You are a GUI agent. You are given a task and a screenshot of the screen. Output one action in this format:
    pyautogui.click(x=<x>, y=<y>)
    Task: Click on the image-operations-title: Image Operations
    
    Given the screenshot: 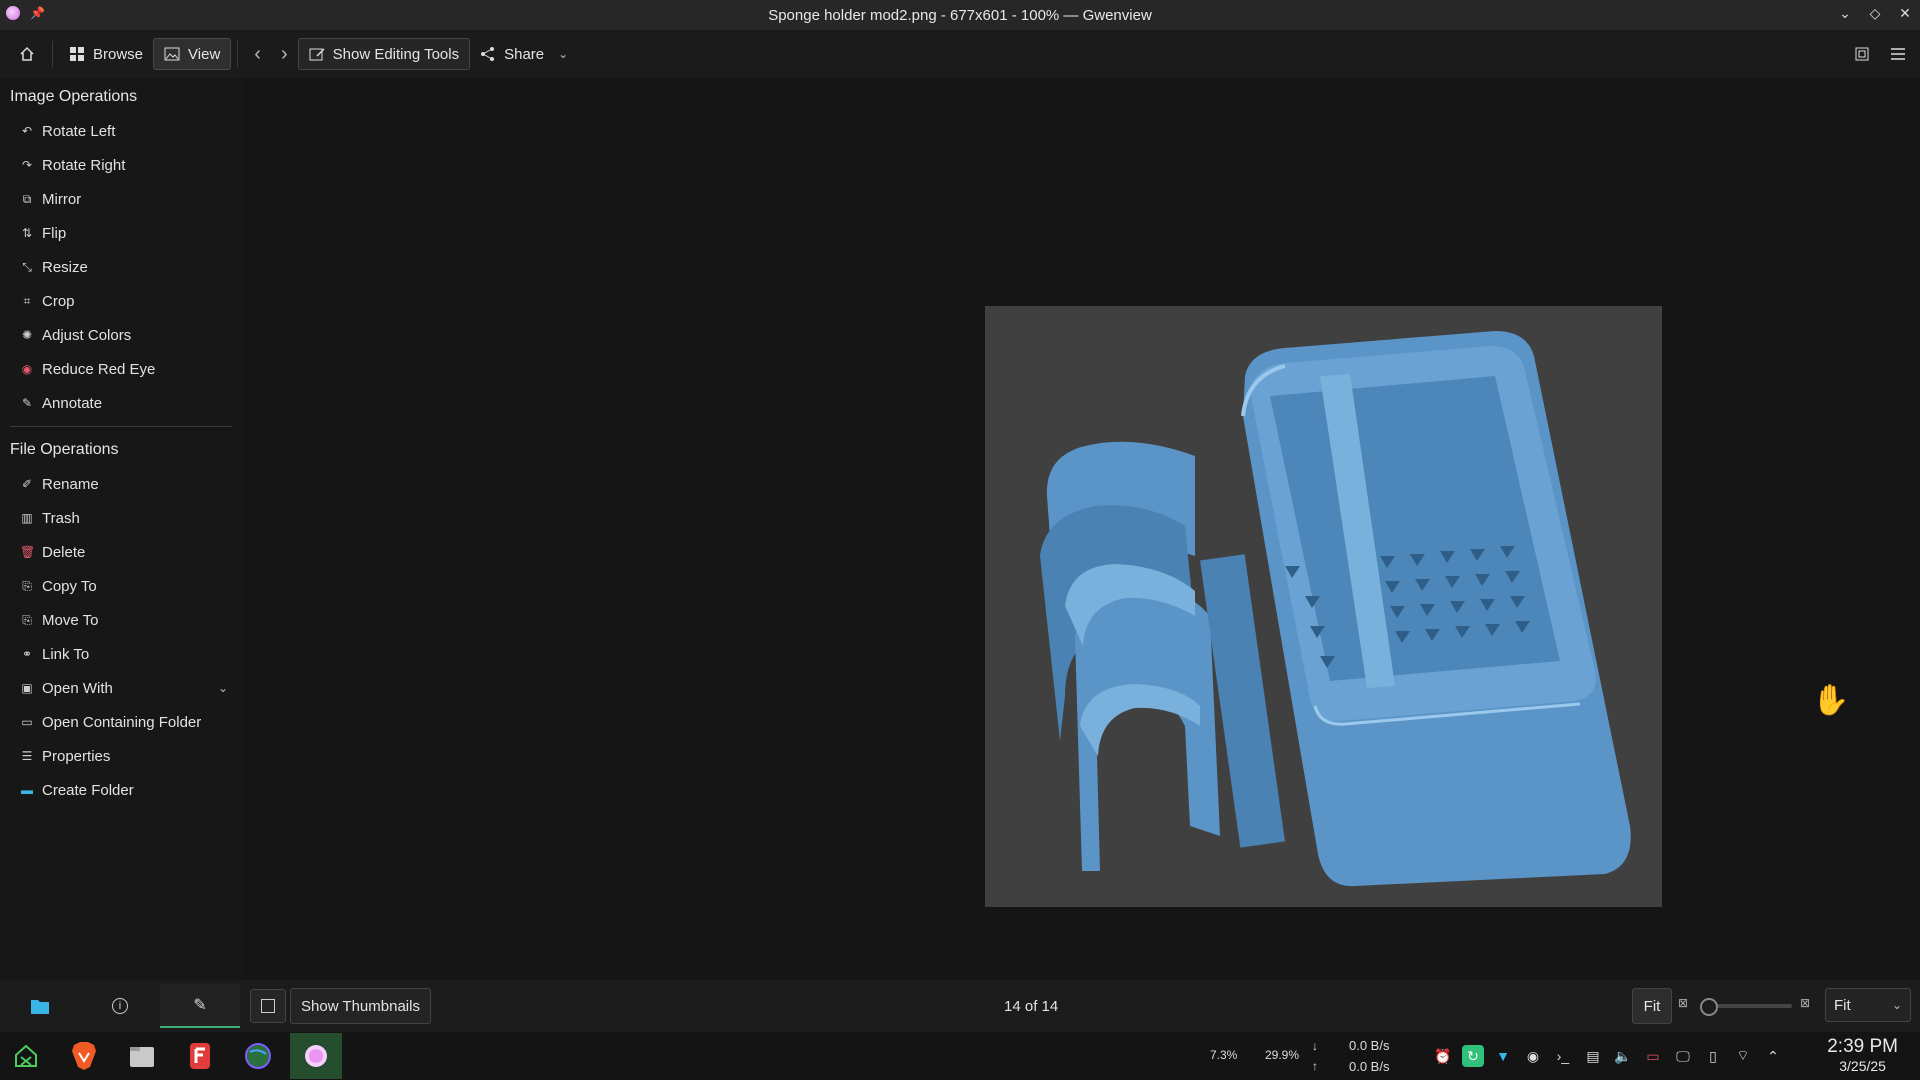 What is the action you would take?
    pyautogui.click(x=74, y=96)
    